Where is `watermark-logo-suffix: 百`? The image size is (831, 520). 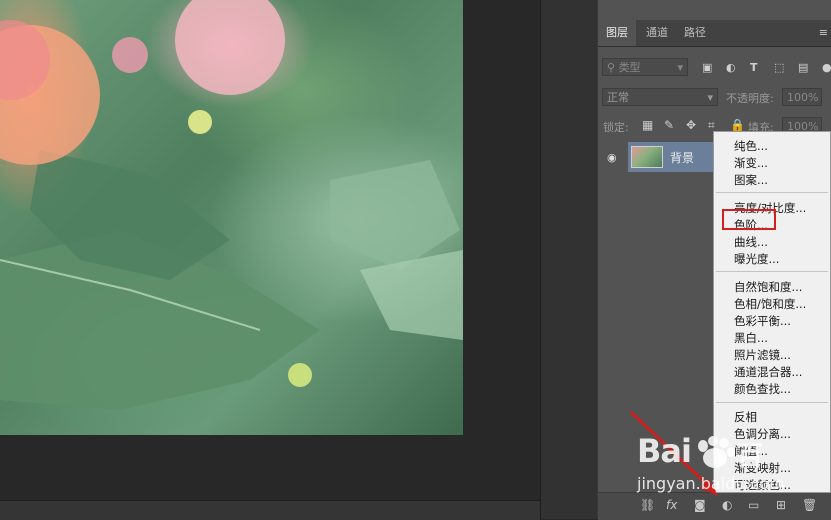 watermark-logo-suffix: 百 is located at coordinates (750, 457).